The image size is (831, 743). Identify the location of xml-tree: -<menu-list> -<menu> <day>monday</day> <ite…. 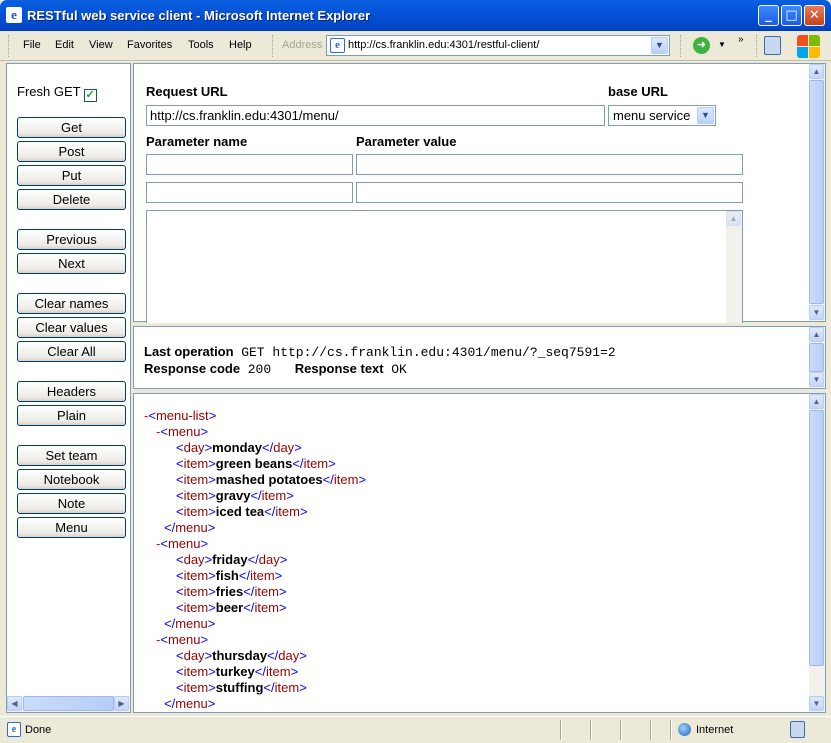
(255, 560).